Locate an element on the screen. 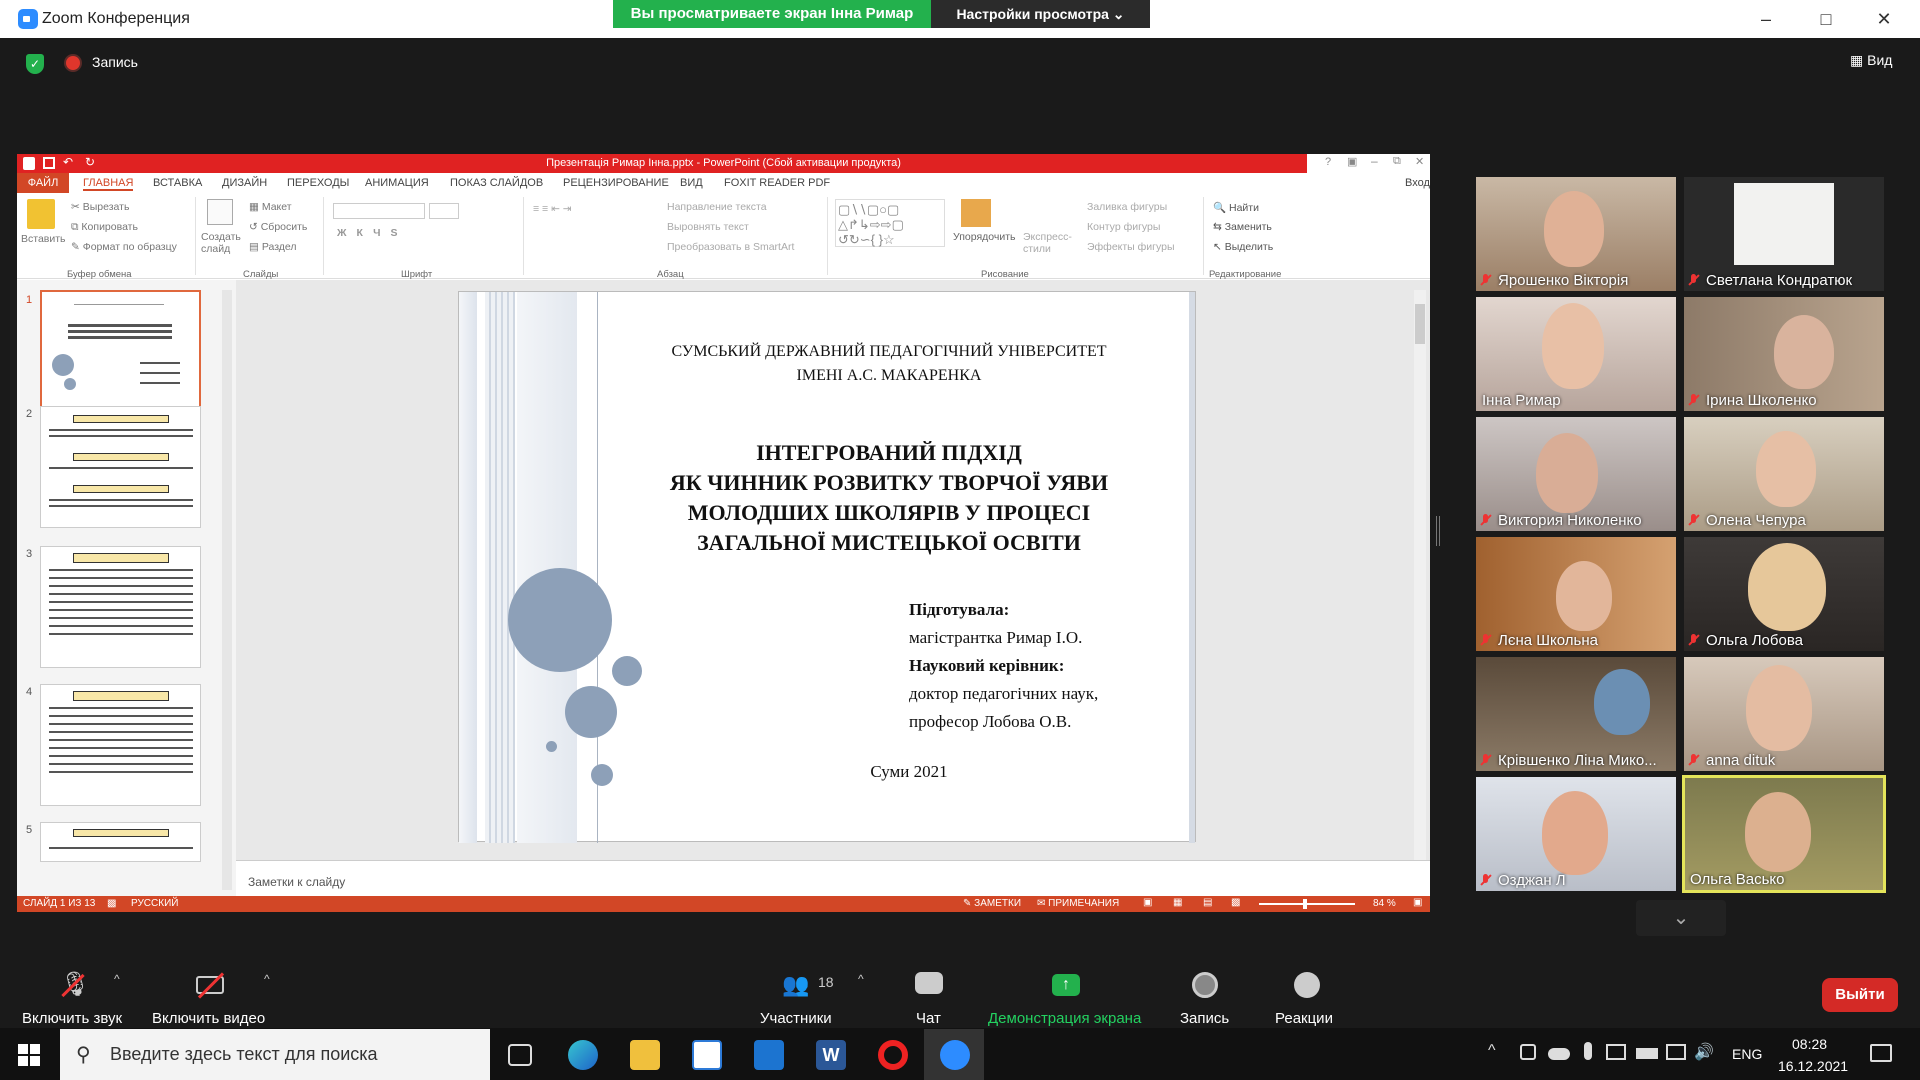 This screenshot has width=1920, height=1080. fit-slide-icon: ▣ is located at coordinates (1417, 902).